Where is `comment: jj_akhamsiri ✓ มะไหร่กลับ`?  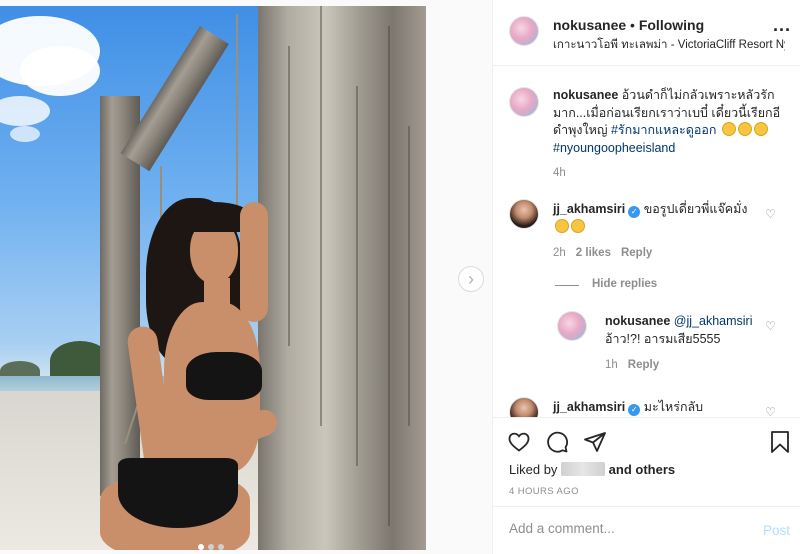
comment: jj_akhamsiri ✓ มะไหร่กลับ is located at coordinates (658, 408).